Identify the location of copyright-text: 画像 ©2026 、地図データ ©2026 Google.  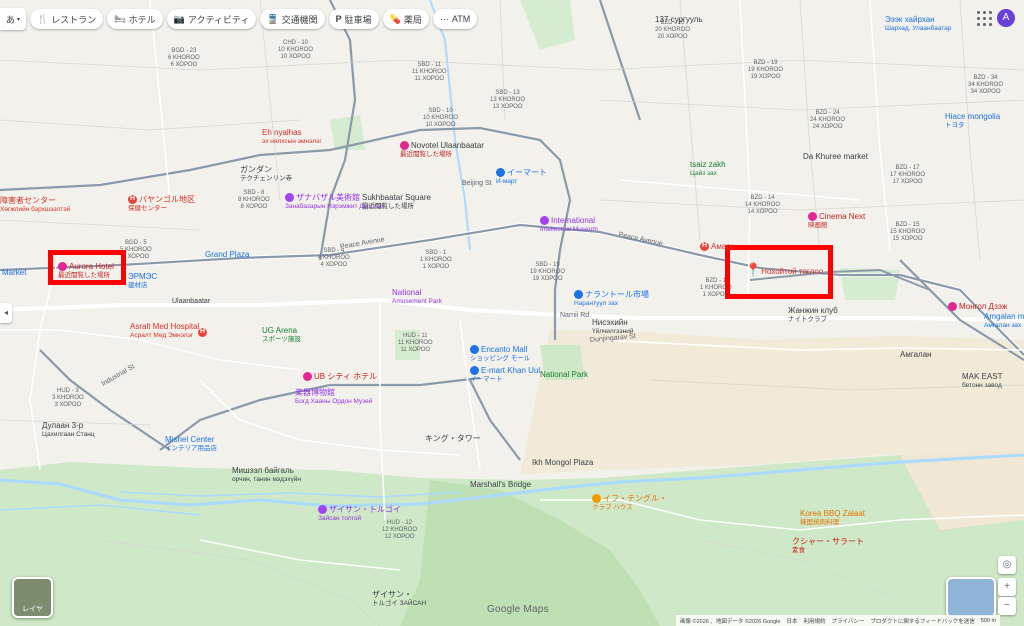
(730, 621).